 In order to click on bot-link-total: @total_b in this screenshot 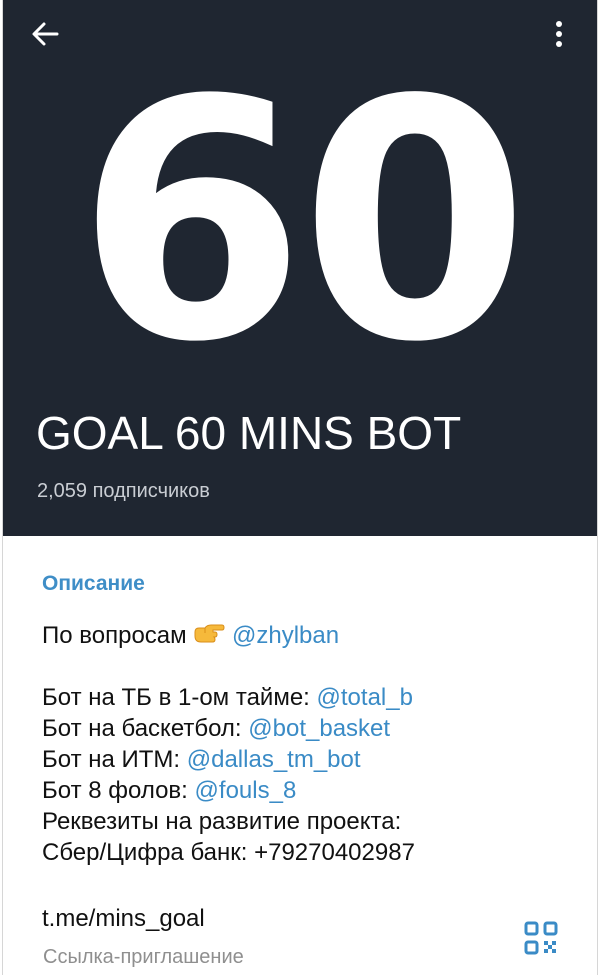, I will do `click(365, 697)`.